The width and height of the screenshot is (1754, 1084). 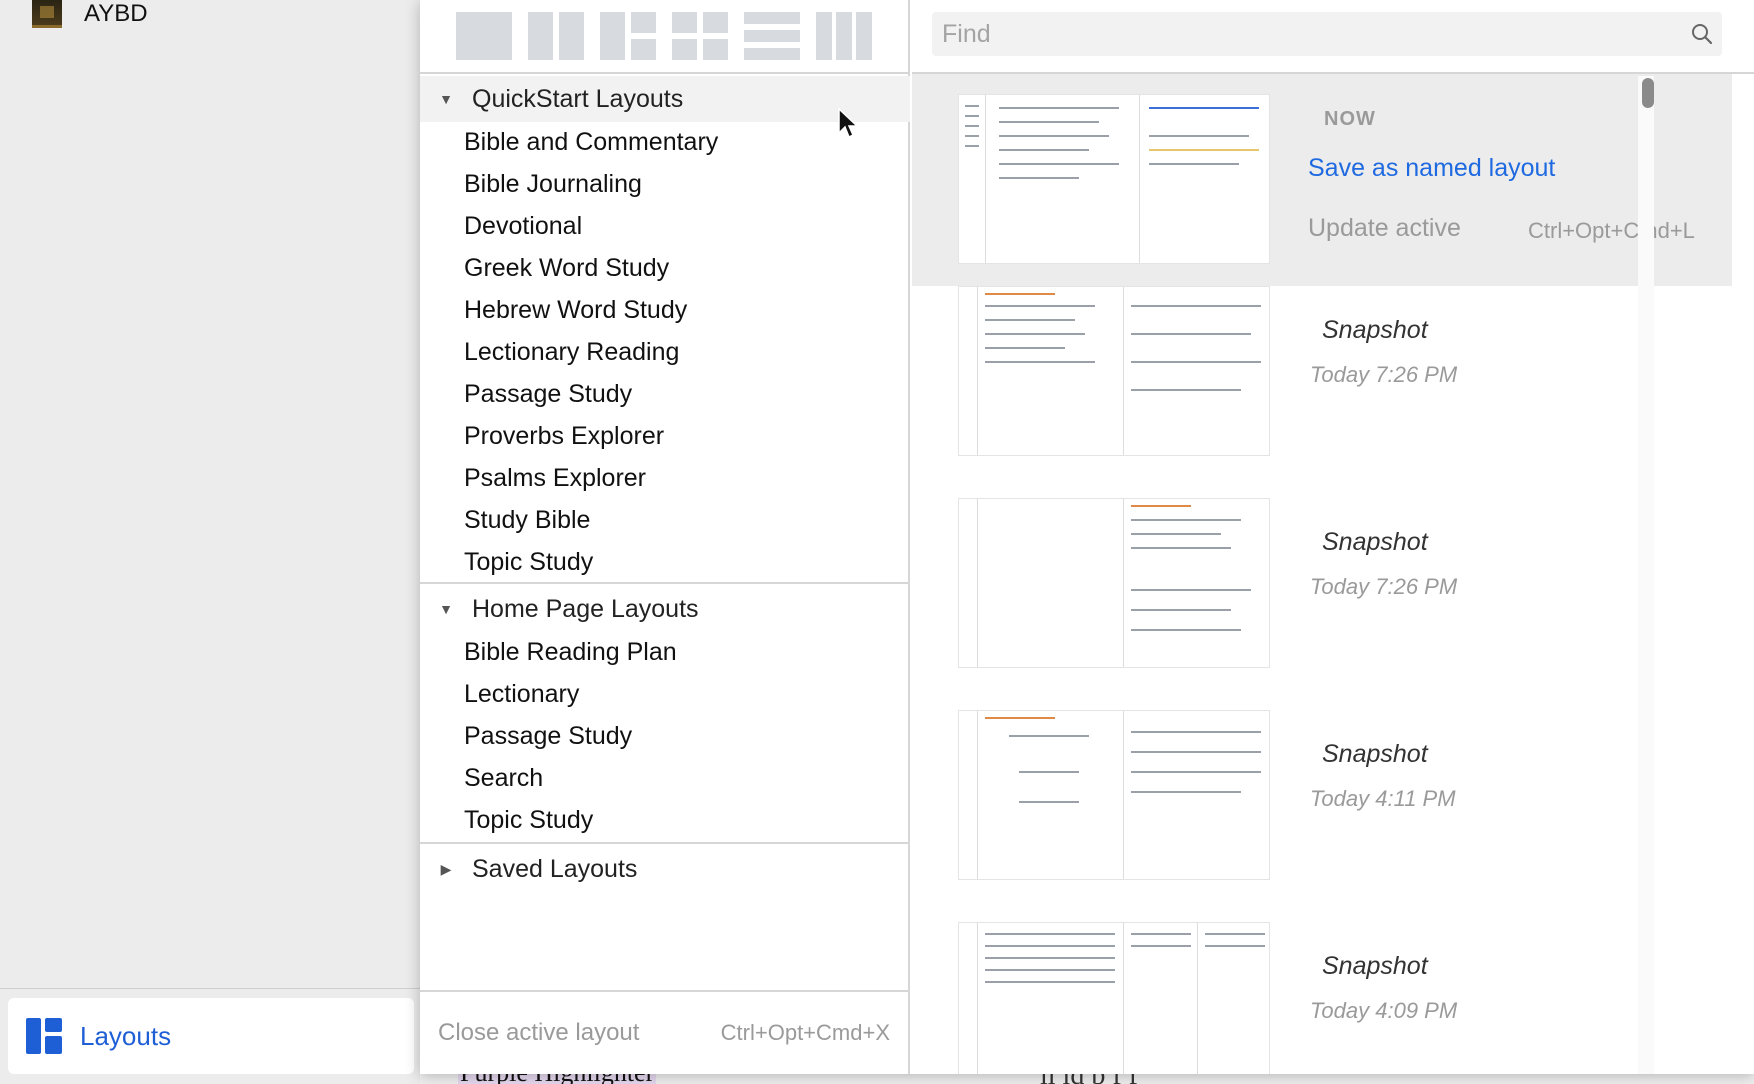 What do you see at coordinates (1307, 34) in the screenshot?
I see `find-input` at bounding box center [1307, 34].